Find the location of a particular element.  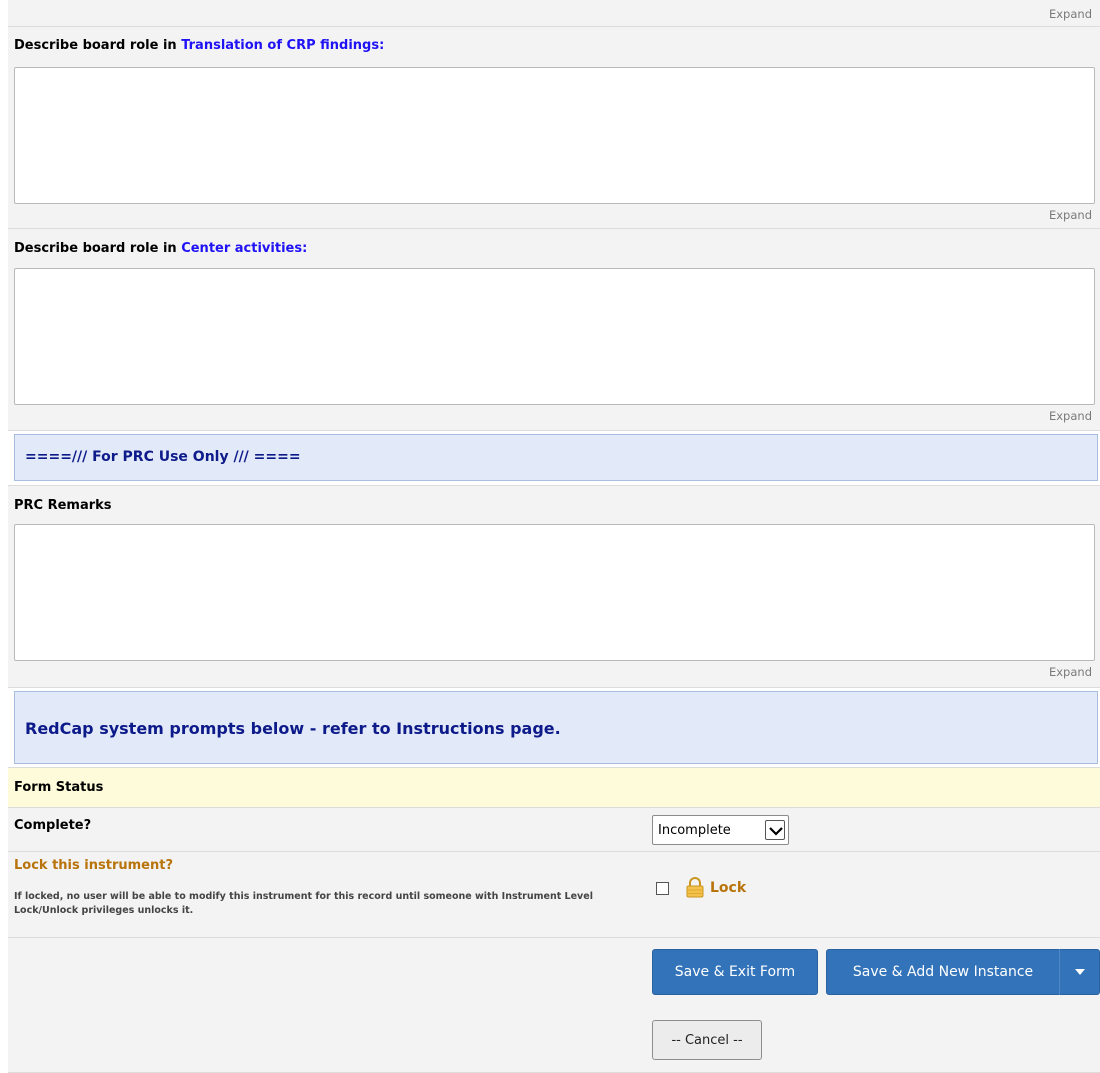

save-exit-button: Save & Exit Form is located at coordinates (735, 972).